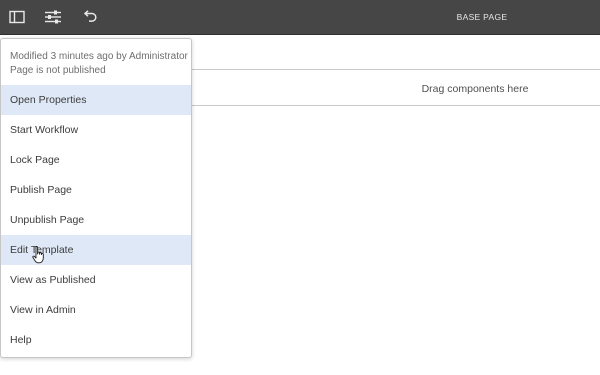 The image size is (600, 375). I want to click on modified-info: Modified 3 minutes ago by Administrator, so click(99, 56).